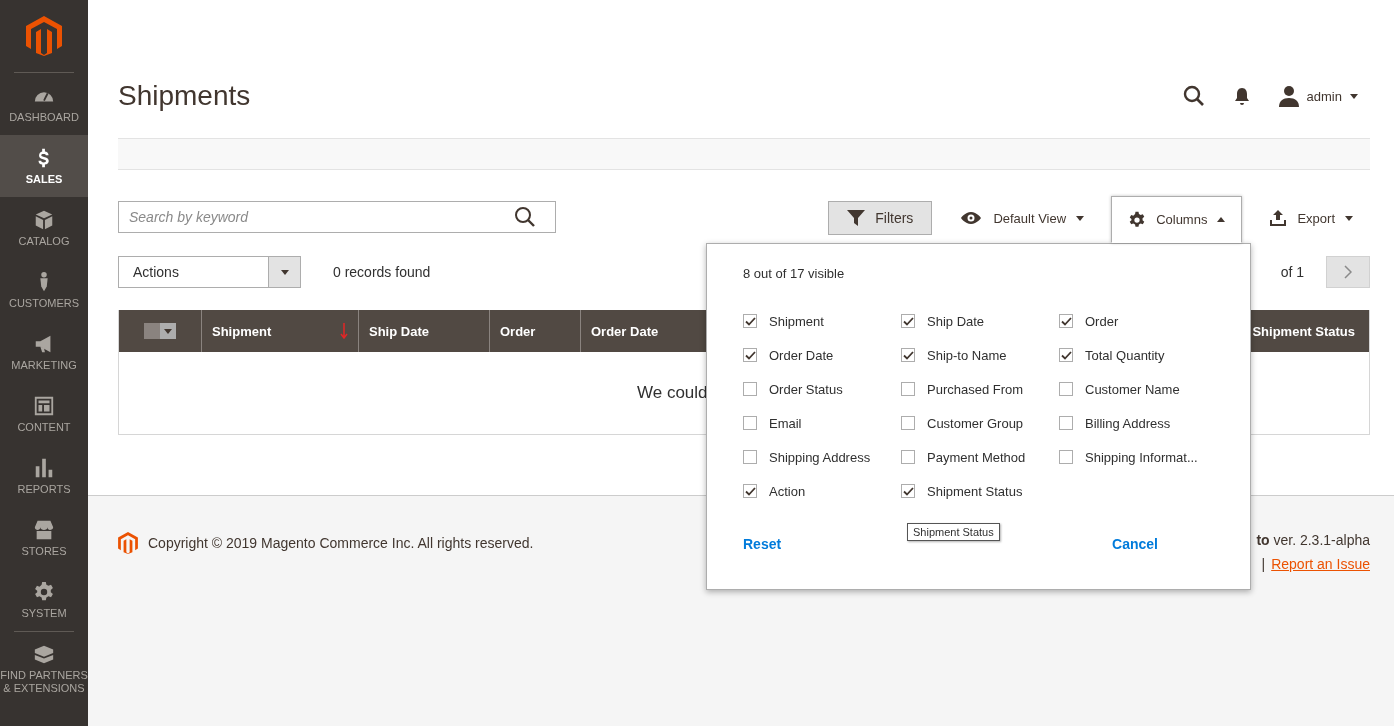 This screenshot has height=726, width=1394. I want to click on chevron-right-icon, so click(1348, 272).